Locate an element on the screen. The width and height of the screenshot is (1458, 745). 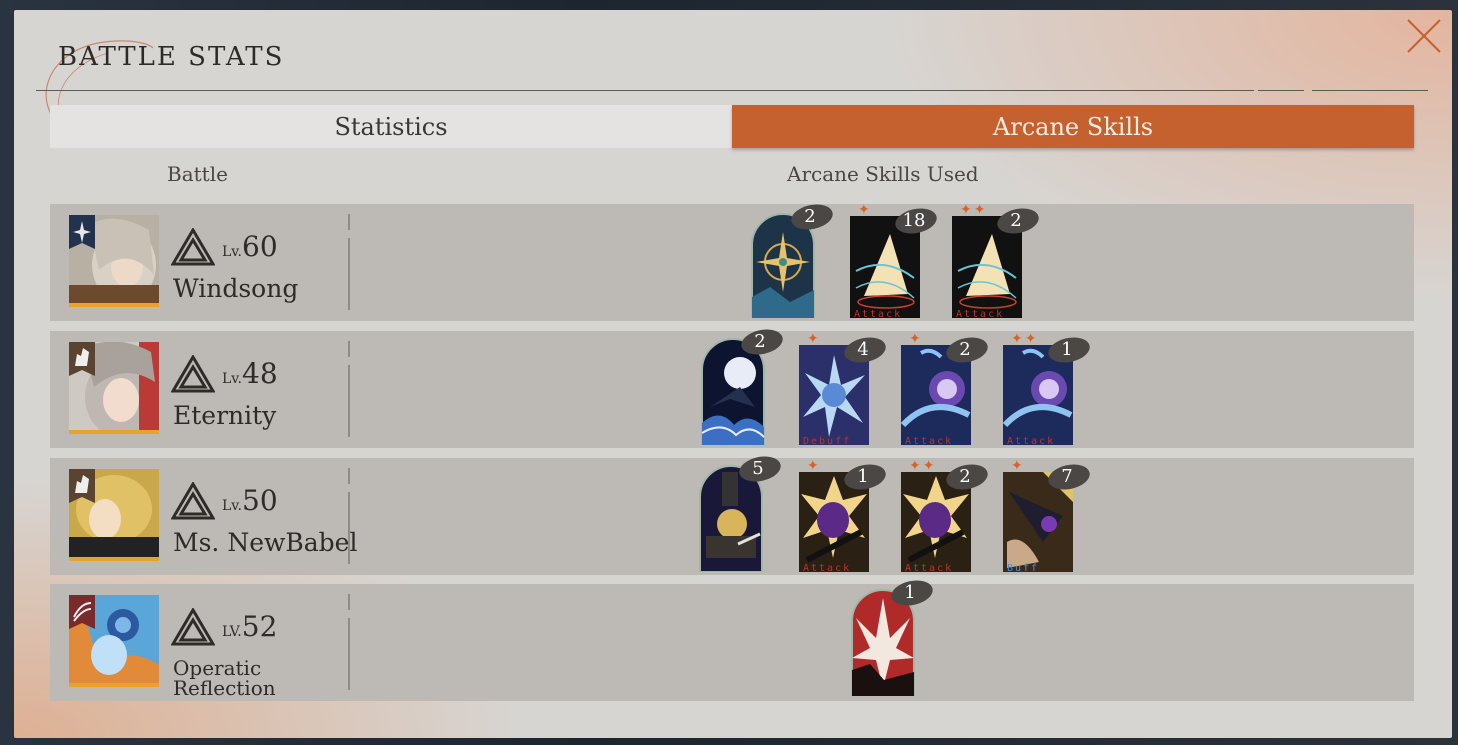
count-value: 18 is located at coordinates (914, 220).